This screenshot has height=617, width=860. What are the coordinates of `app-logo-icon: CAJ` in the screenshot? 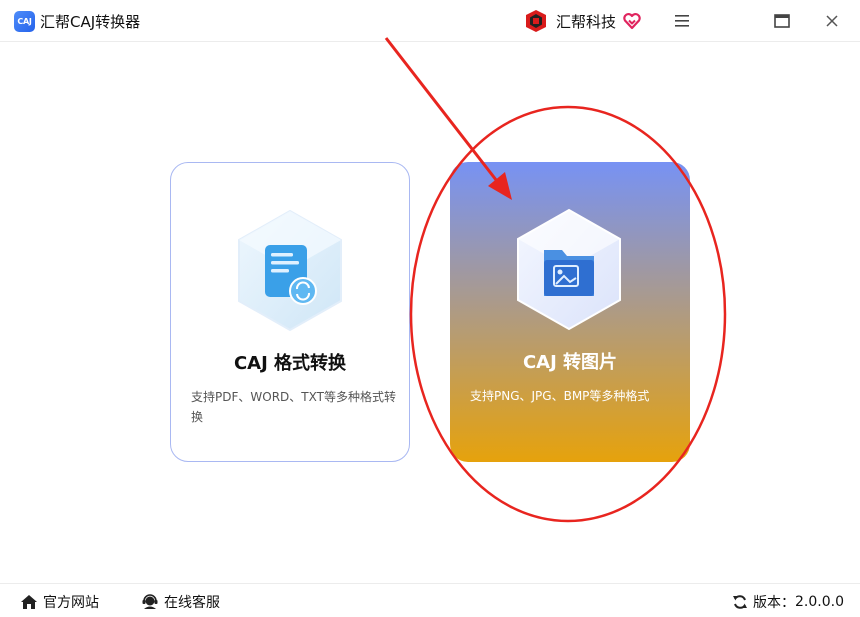 It's located at (24, 21).